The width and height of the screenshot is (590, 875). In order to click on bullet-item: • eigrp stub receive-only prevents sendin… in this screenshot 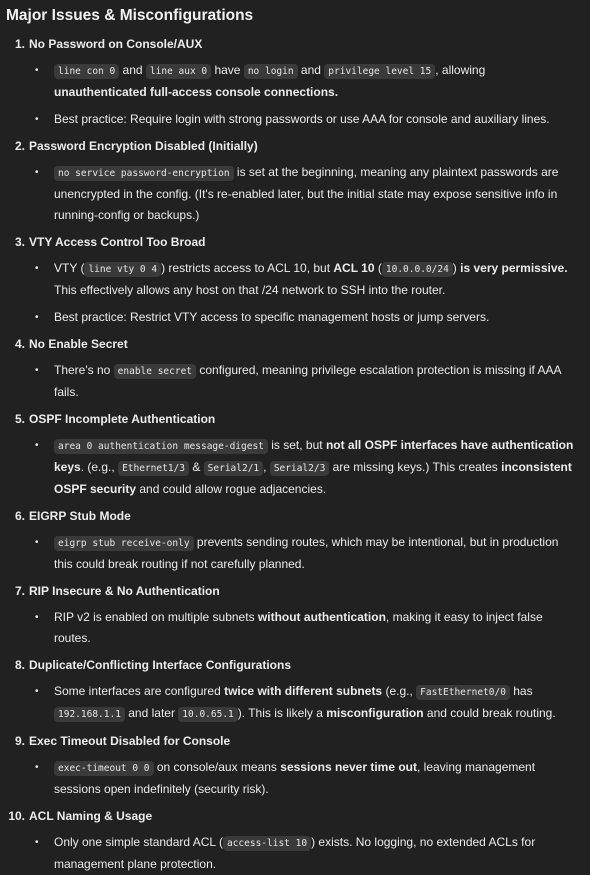, I will do `click(293, 553)`.